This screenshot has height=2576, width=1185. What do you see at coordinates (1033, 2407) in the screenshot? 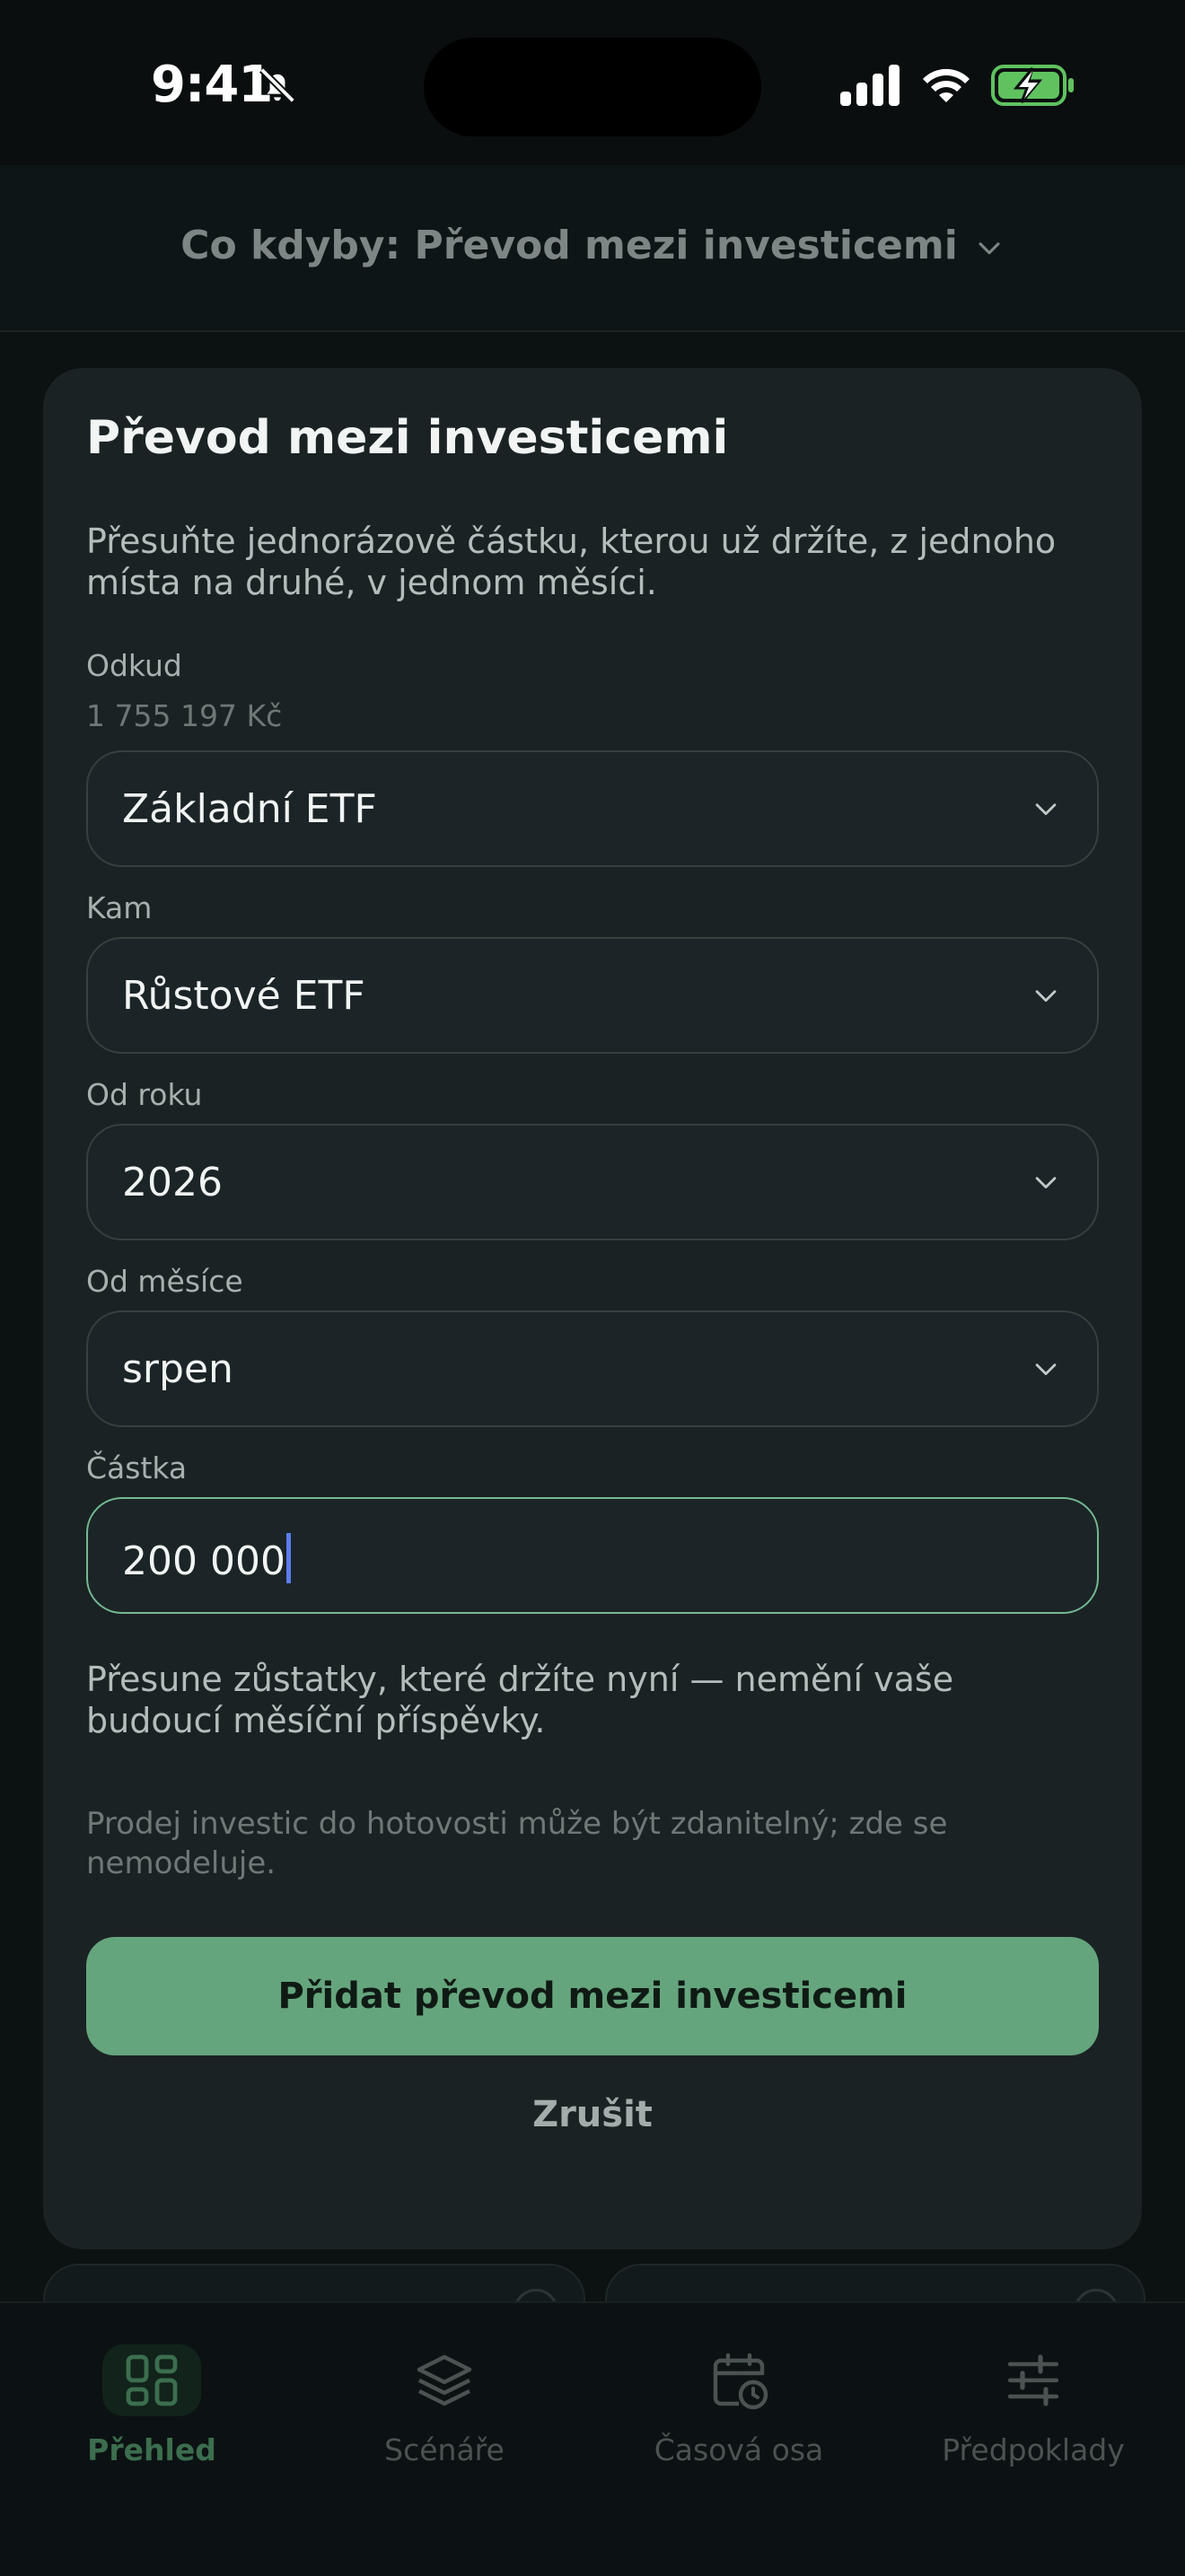
I see `tab-assumptions: Předpoklady` at bounding box center [1033, 2407].